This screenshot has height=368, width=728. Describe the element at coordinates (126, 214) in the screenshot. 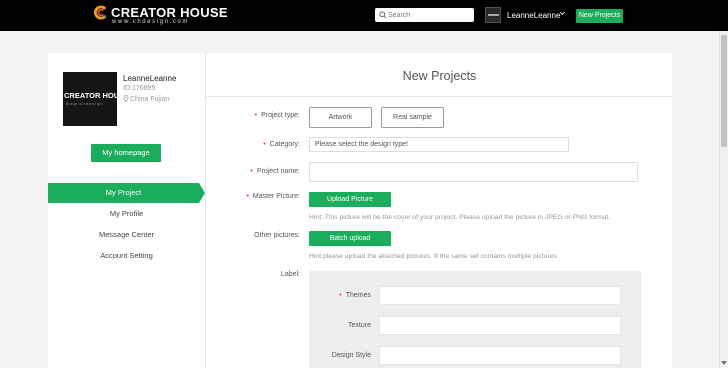

I see `sidebar-item-my-profile: My Profile` at that location.